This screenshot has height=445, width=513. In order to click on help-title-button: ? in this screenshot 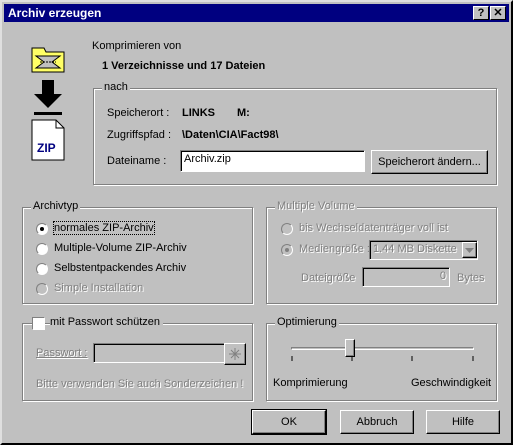, I will do `click(481, 13)`.